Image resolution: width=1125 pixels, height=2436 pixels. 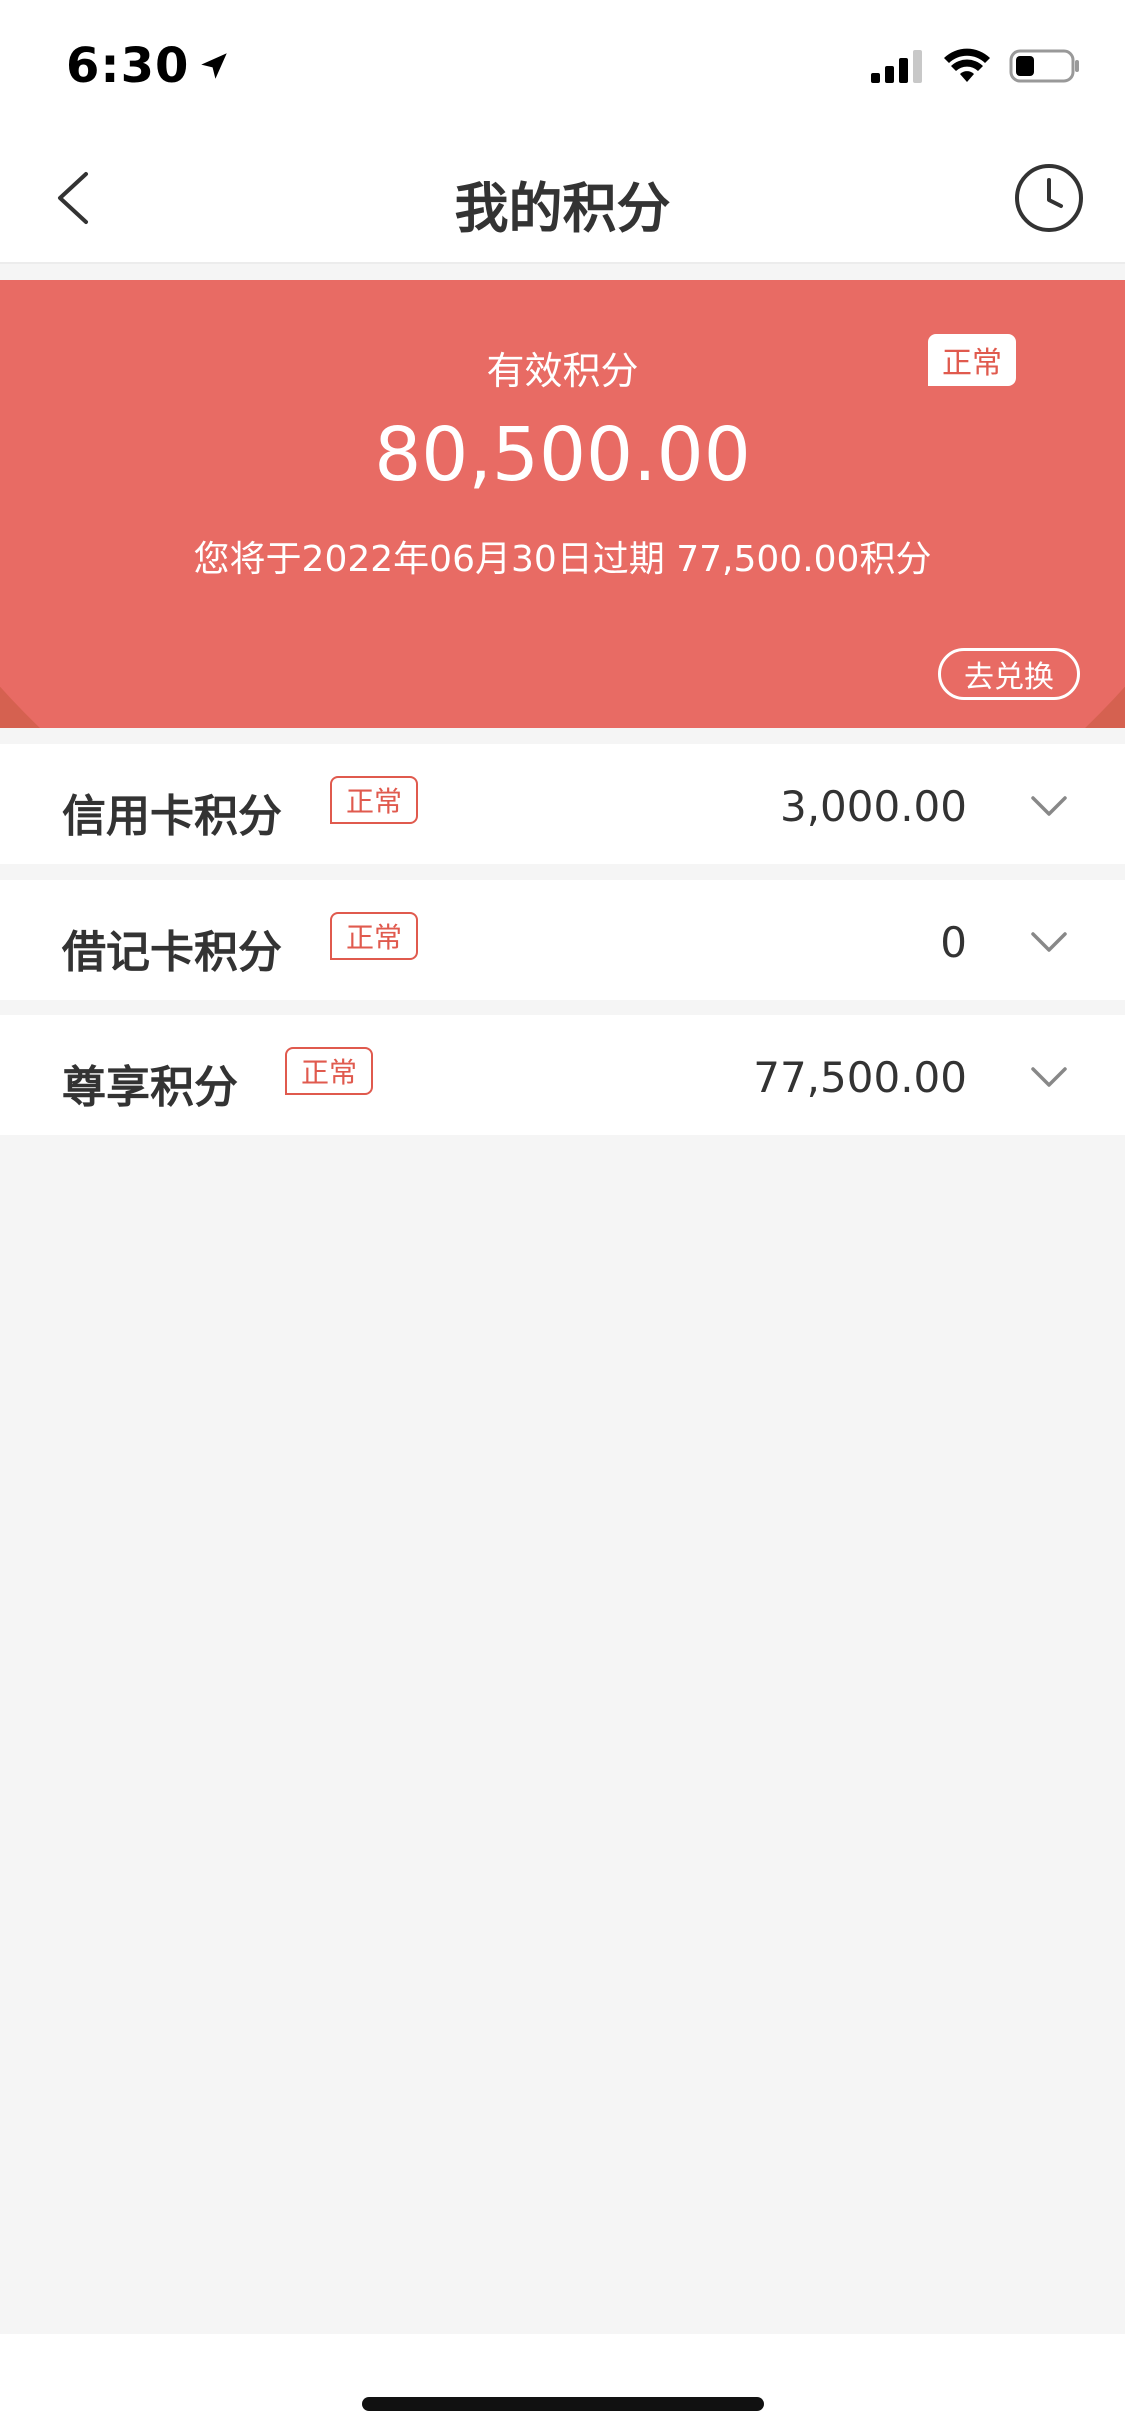 I want to click on status-indicators, so click(x=976, y=66).